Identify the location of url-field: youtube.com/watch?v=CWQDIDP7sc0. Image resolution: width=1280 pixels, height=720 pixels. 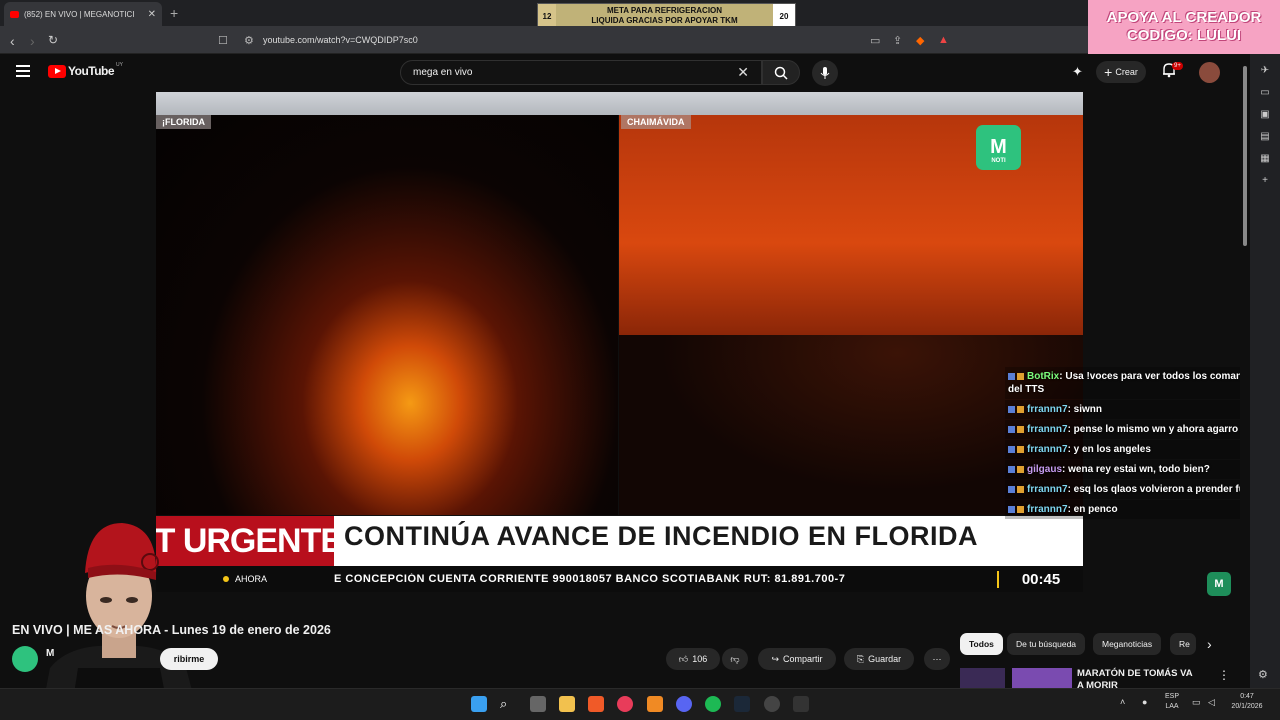
(340, 40).